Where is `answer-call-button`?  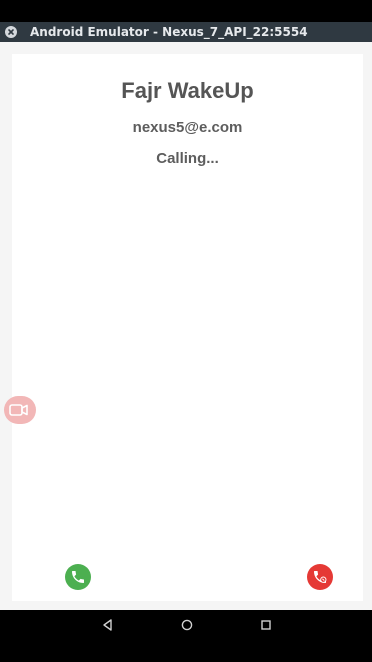 answer-call-button is located at coordinates (78, 577).